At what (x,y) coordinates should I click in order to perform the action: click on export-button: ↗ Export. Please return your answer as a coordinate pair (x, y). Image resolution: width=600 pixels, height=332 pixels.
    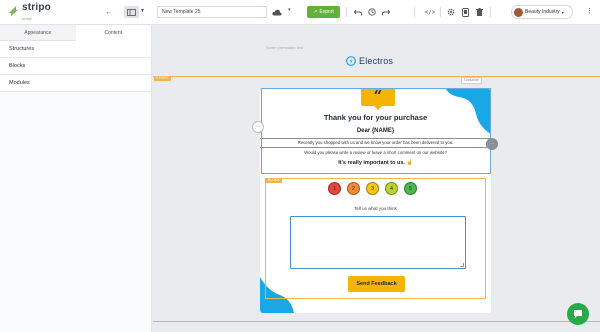
    Looking at the image, I should click on (323, 12).